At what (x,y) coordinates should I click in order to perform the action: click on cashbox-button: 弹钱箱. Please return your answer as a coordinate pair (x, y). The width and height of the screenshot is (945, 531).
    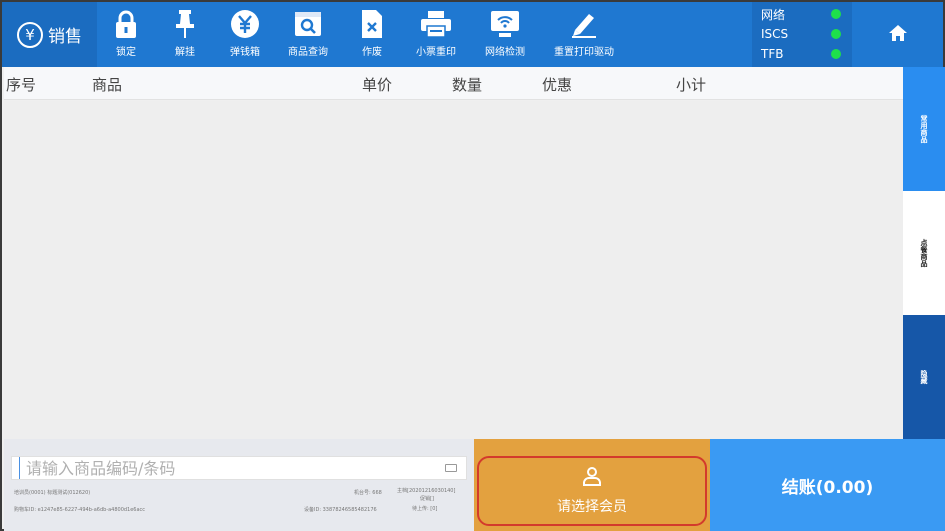
    Looking at the image, I should click on (245, 35).